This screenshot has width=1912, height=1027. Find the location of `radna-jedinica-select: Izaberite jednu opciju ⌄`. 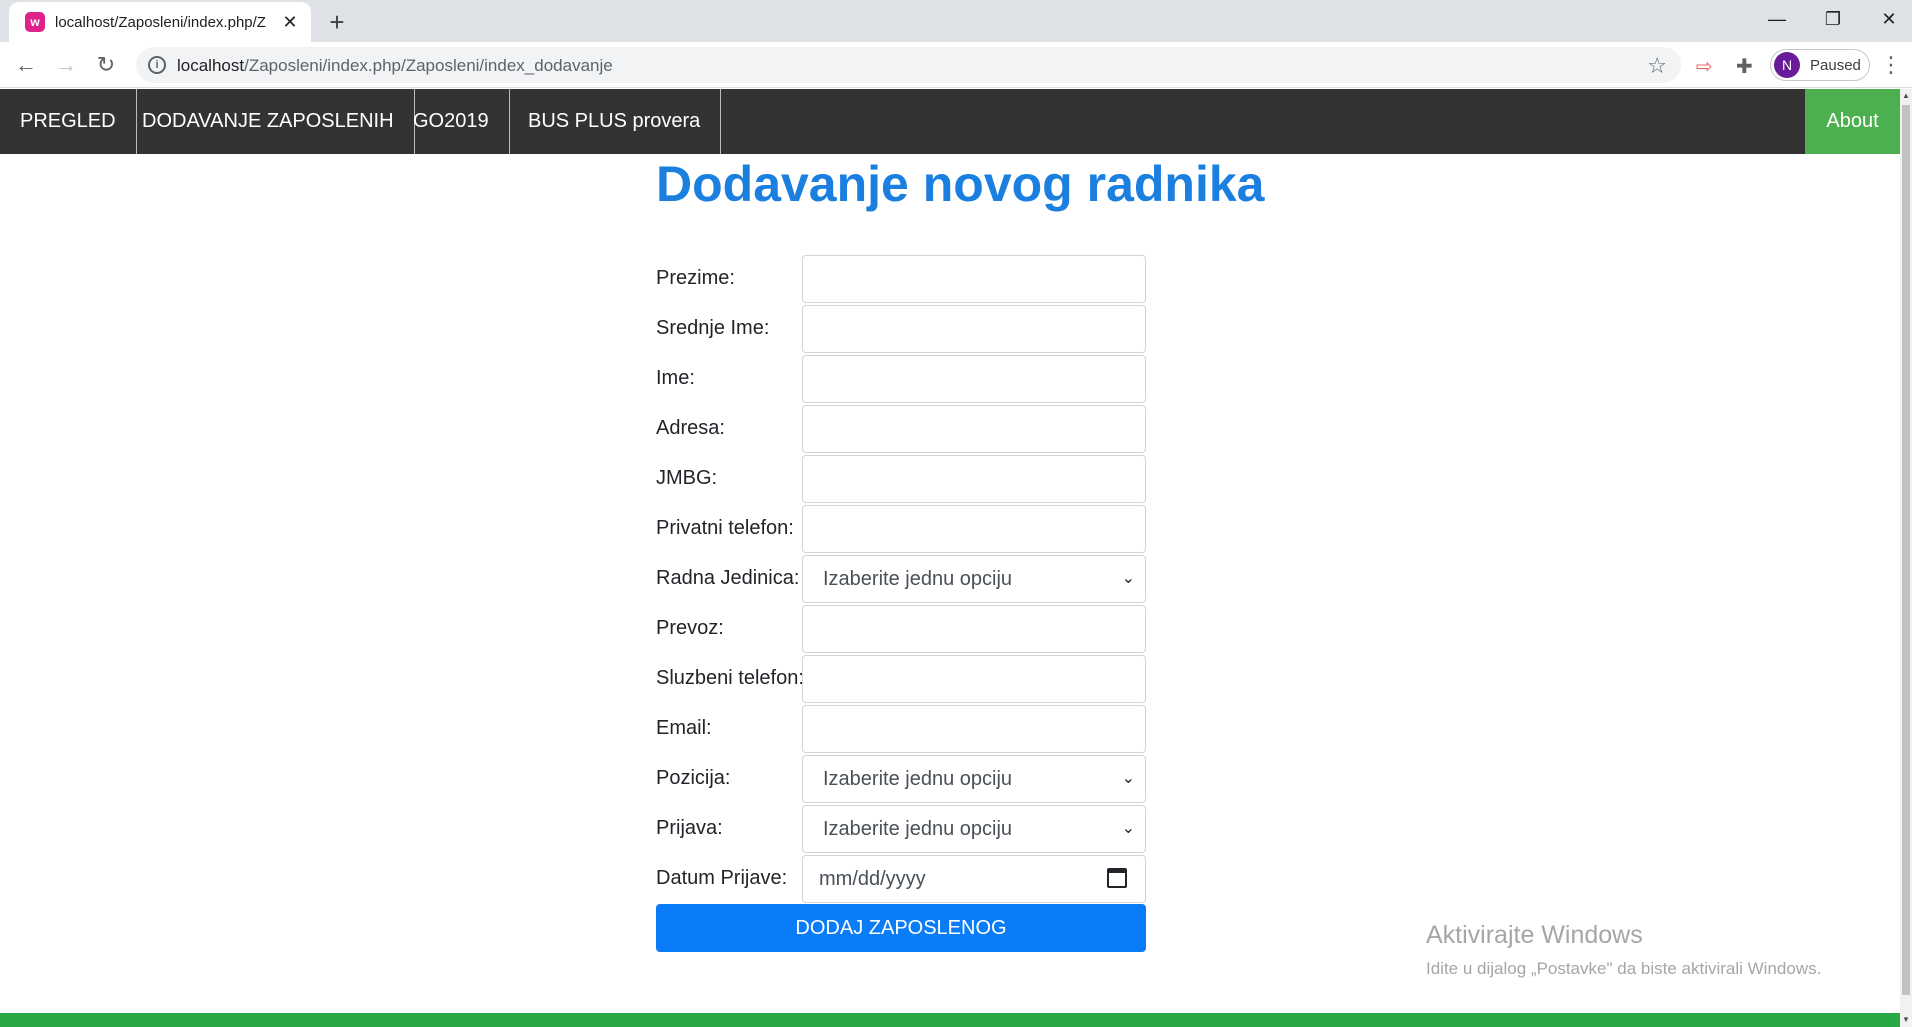

radna-jedinica-select: Izaberite jednu opciju ⌄ is located at coordinates (974, 579).